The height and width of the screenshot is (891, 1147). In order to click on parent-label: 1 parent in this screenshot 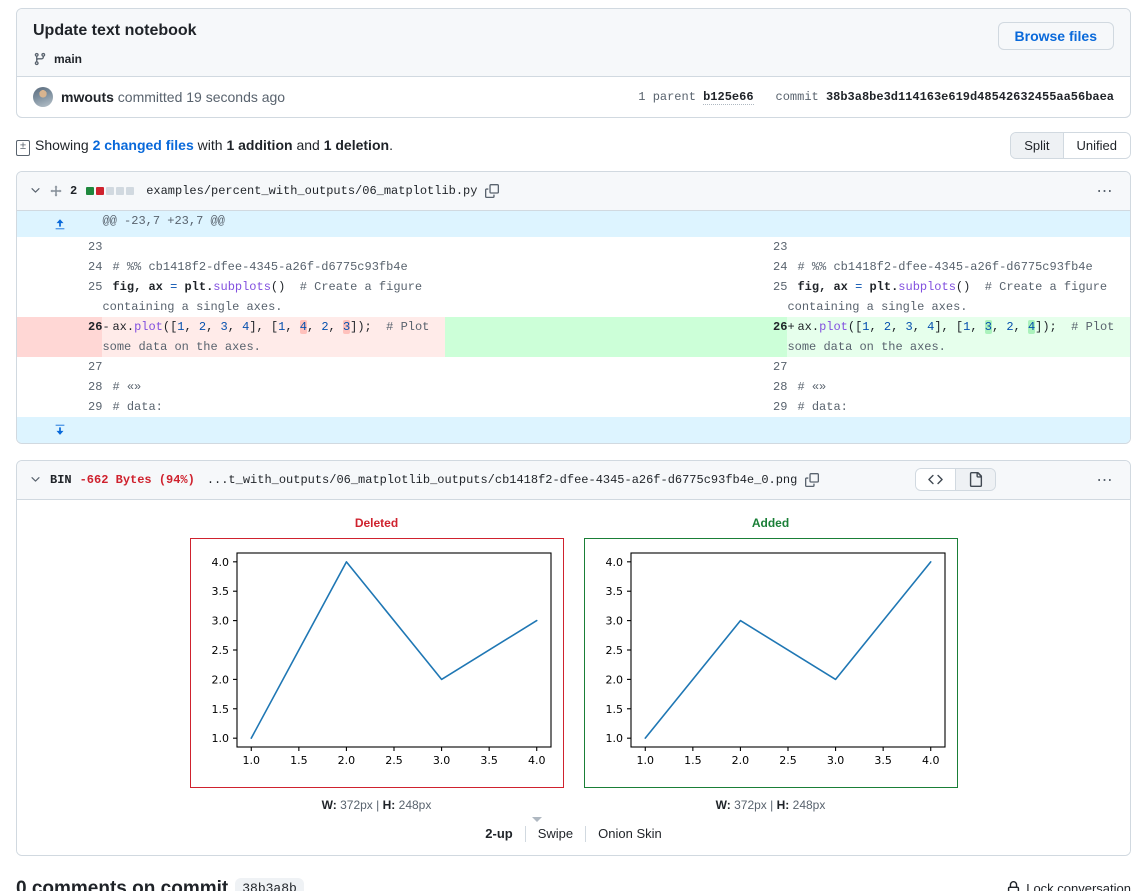, I will do `click(667, 96)`.